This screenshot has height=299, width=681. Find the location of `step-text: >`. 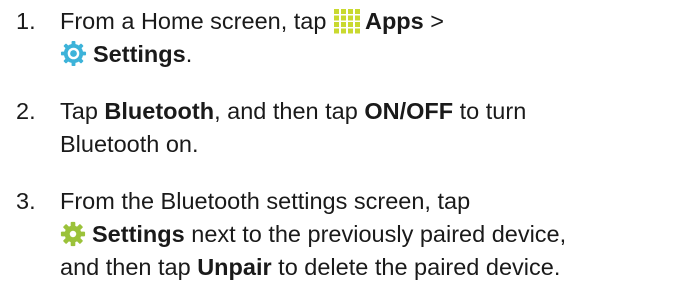

step-text: > is located at coordinates (433, 21).